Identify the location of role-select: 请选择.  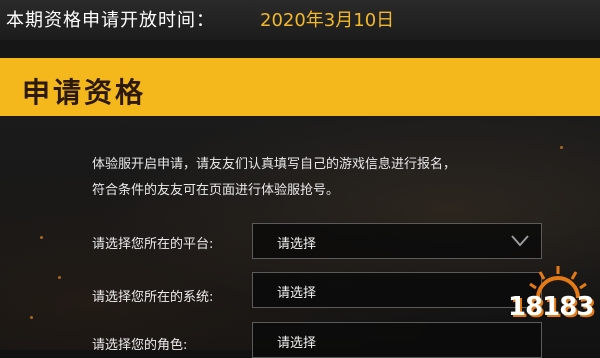
(397, 340).